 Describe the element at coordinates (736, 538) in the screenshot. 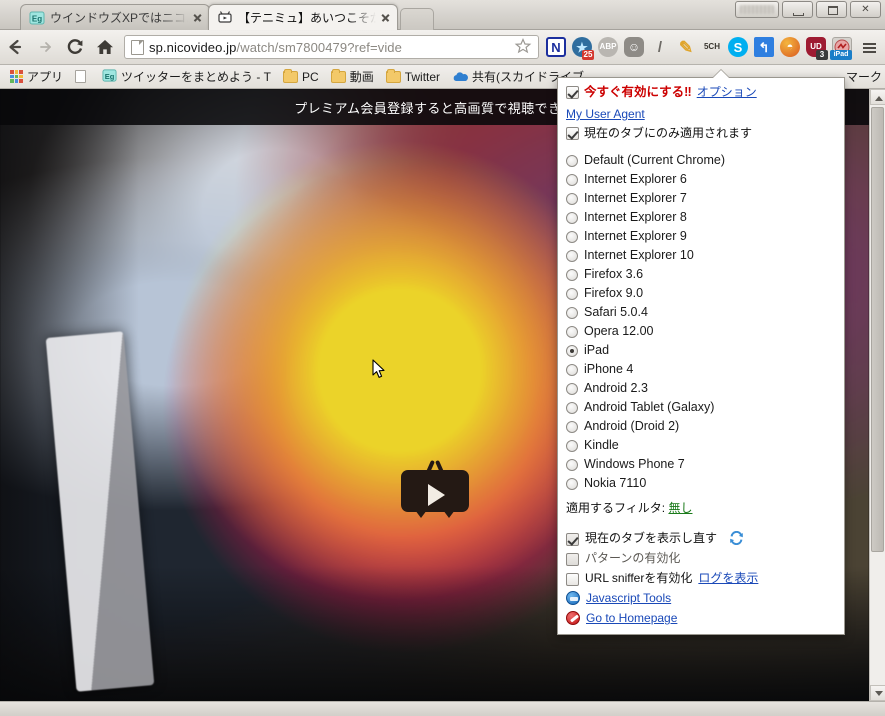

I see `refresh-icon` at that location.